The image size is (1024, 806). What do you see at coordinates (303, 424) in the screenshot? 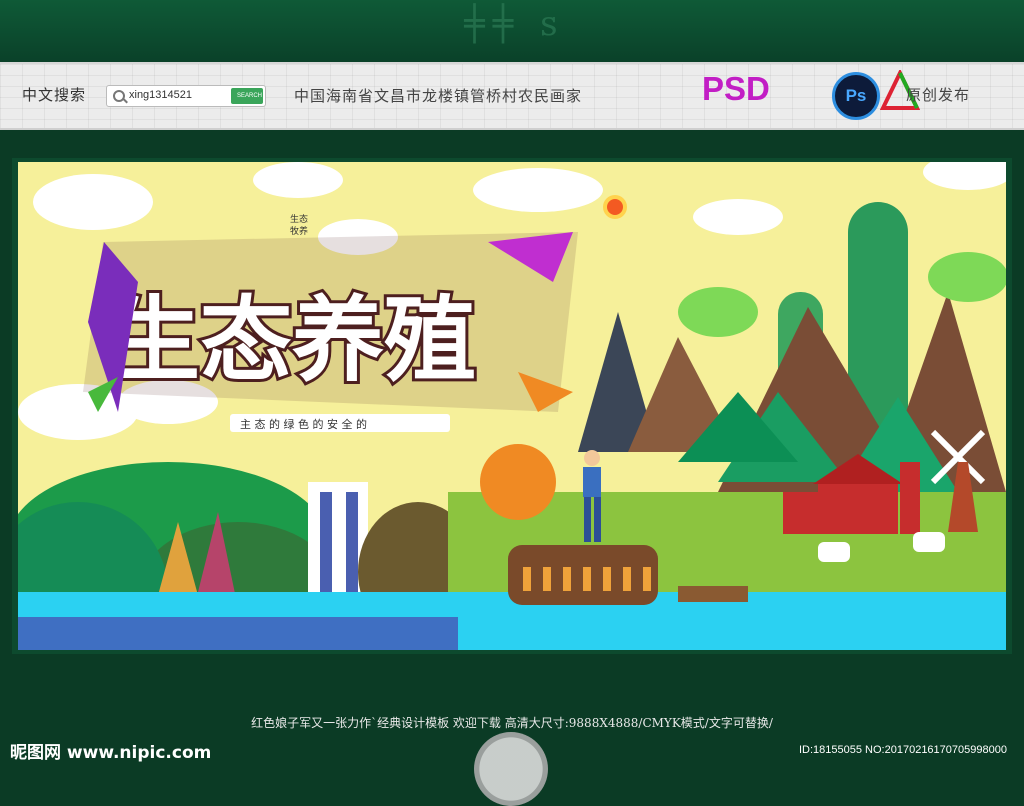
I see `subtitle-text: 主 态 的 绿 色 的 安 全 的` at bounding box center [303, 424].